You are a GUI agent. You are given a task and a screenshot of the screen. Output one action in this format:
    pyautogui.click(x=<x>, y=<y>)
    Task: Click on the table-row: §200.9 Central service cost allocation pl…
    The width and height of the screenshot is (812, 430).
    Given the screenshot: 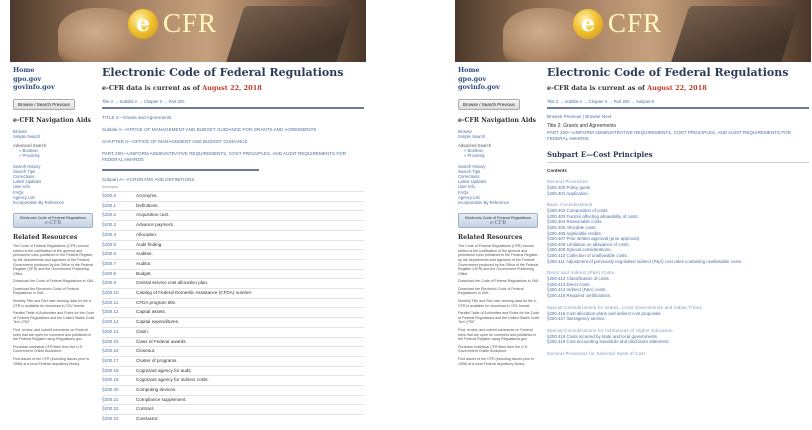 What is the action you would take?
    pyautogui.click(x=233, y=283)
    